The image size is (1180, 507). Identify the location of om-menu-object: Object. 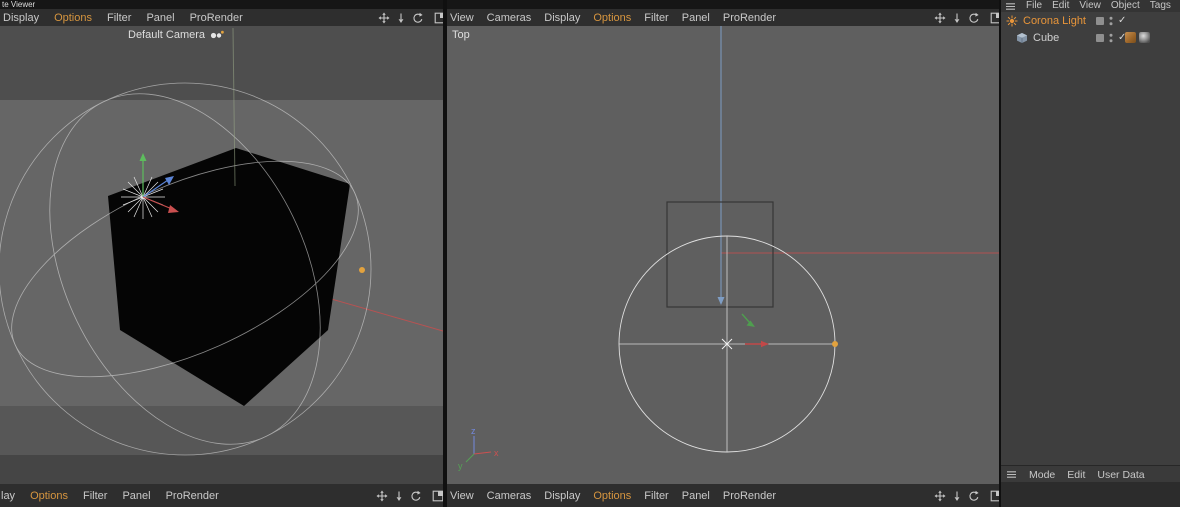
(1125, 5).